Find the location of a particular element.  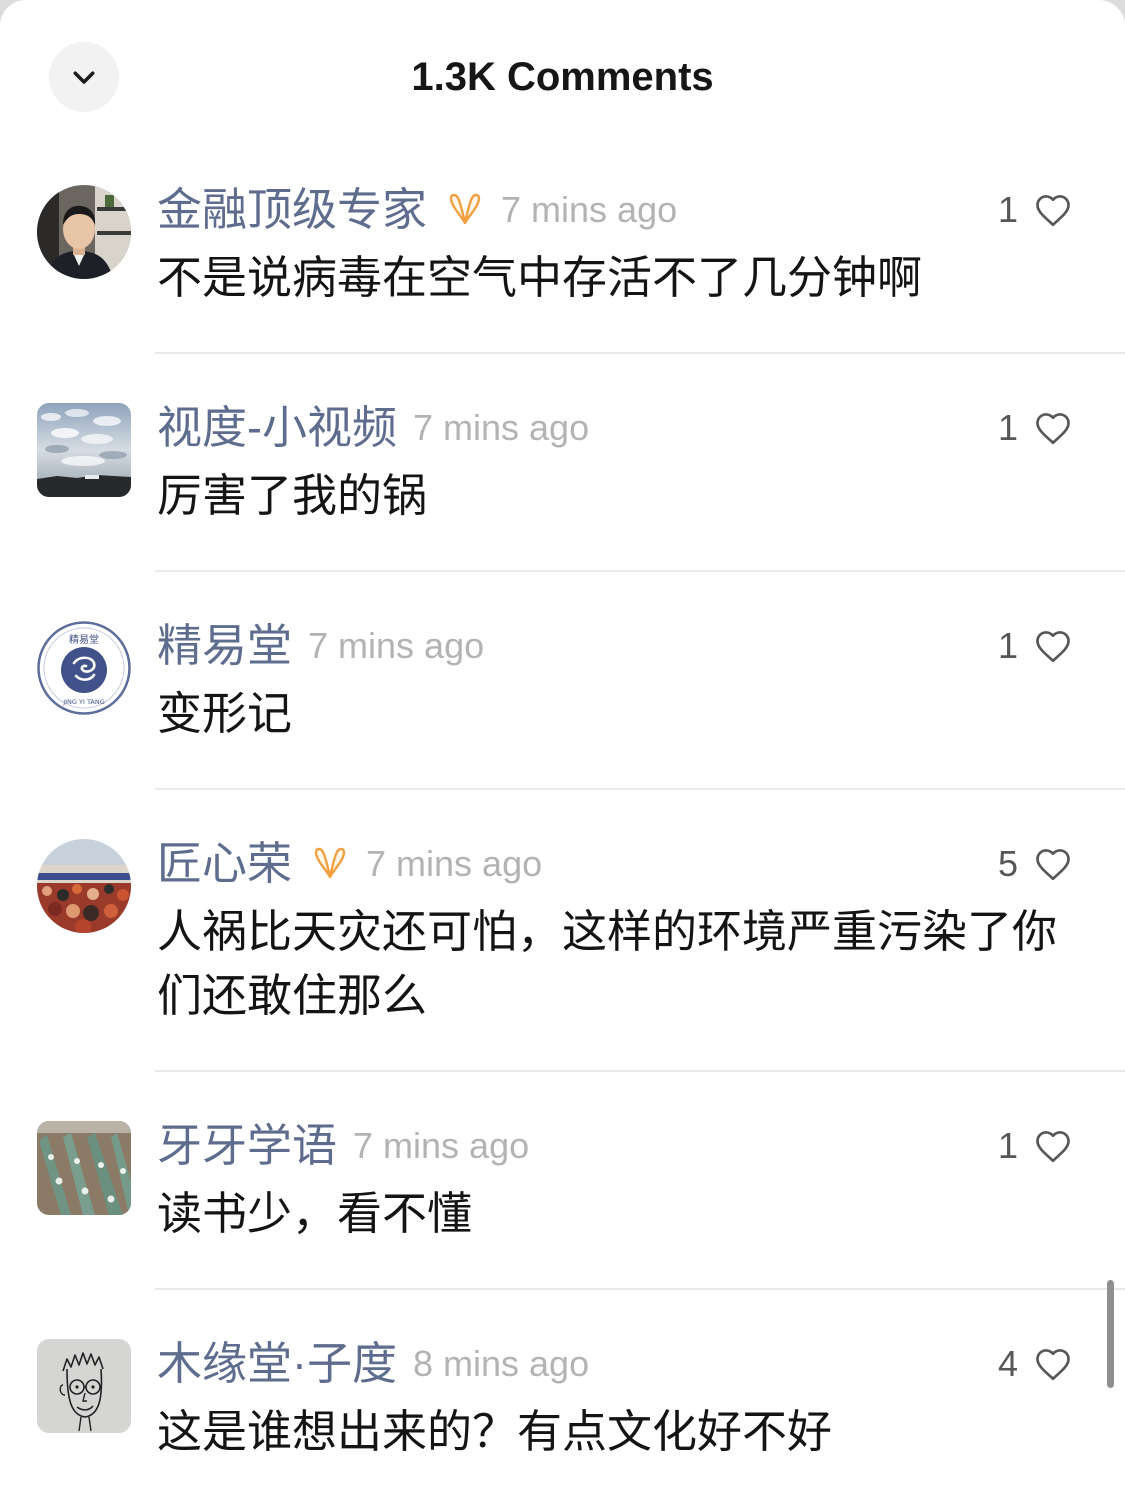

username: 金融顶级专家 is located at coordinates (292, 210).